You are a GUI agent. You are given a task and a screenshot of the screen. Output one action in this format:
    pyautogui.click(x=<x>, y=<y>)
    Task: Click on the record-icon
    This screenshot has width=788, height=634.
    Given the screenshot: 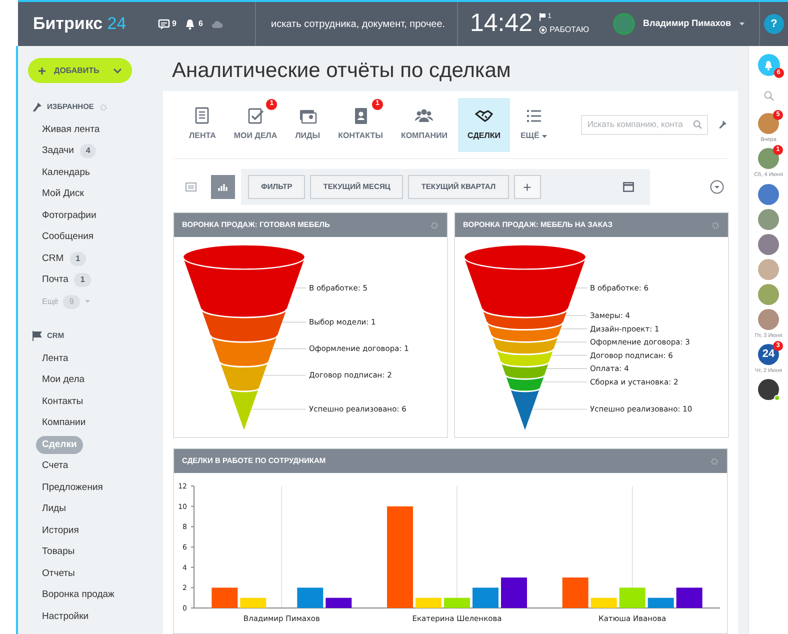 What is the action you would take?
    pyautogui.click(x=542, y=30)
    